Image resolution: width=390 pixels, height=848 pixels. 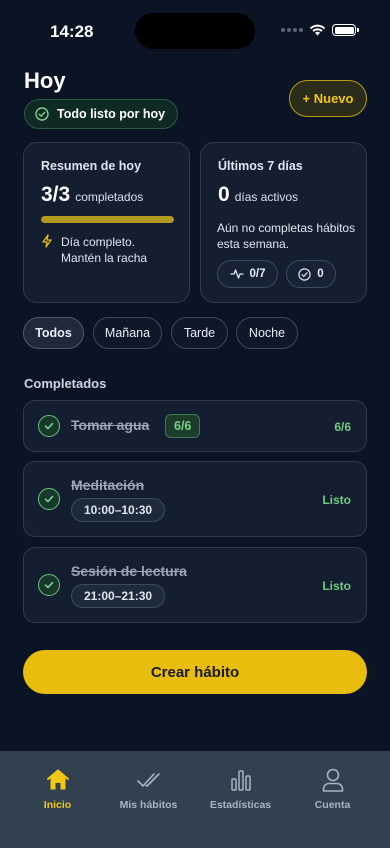 I want to click on status-pill: Todo listo por hoy, so click(x=101, y=114).